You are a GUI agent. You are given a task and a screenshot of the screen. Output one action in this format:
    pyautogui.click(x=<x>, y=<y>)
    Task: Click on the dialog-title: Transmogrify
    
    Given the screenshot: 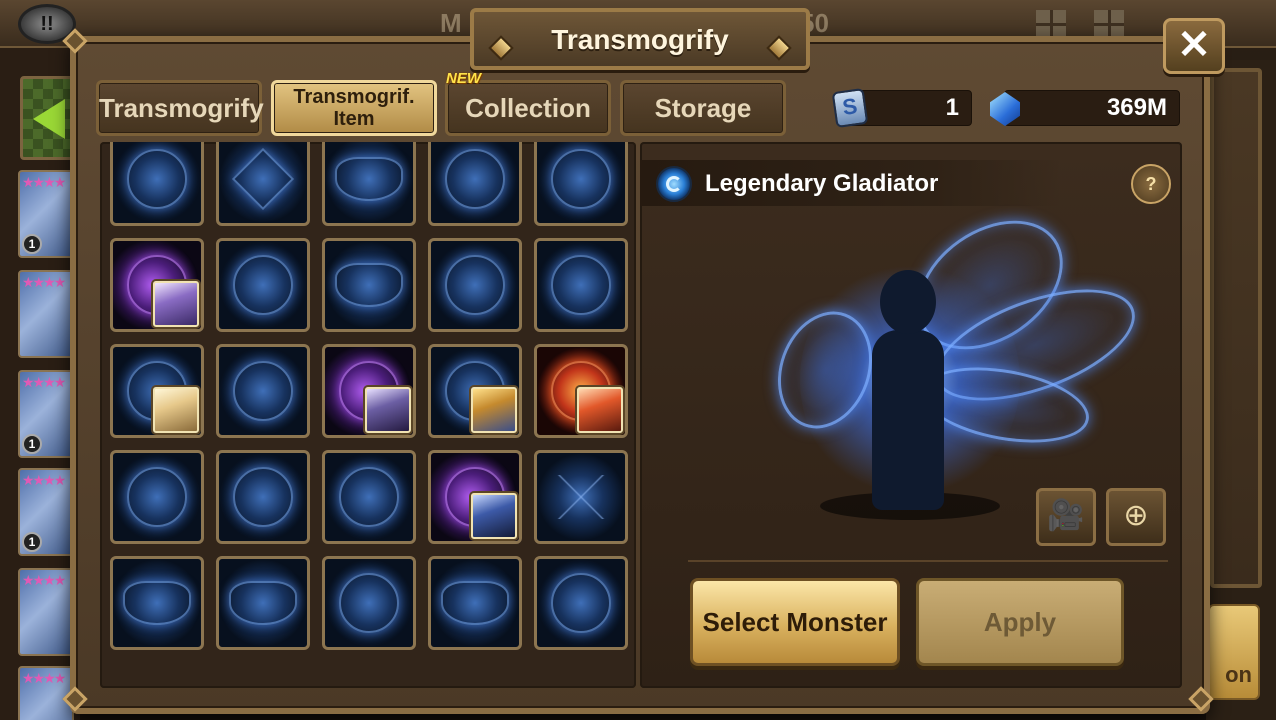 What is the action you would take?
    pyautogui.click(x=640, y=39)
    